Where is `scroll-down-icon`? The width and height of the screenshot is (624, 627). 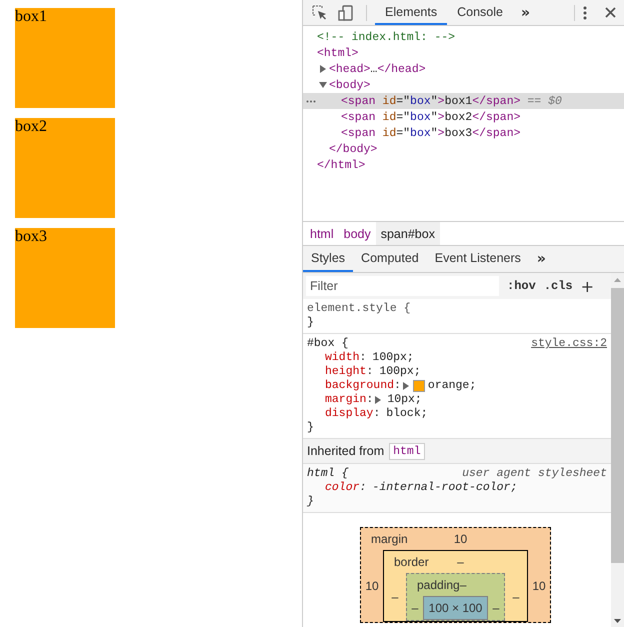 scroll-down-icon is located at coordinates (617, 621).